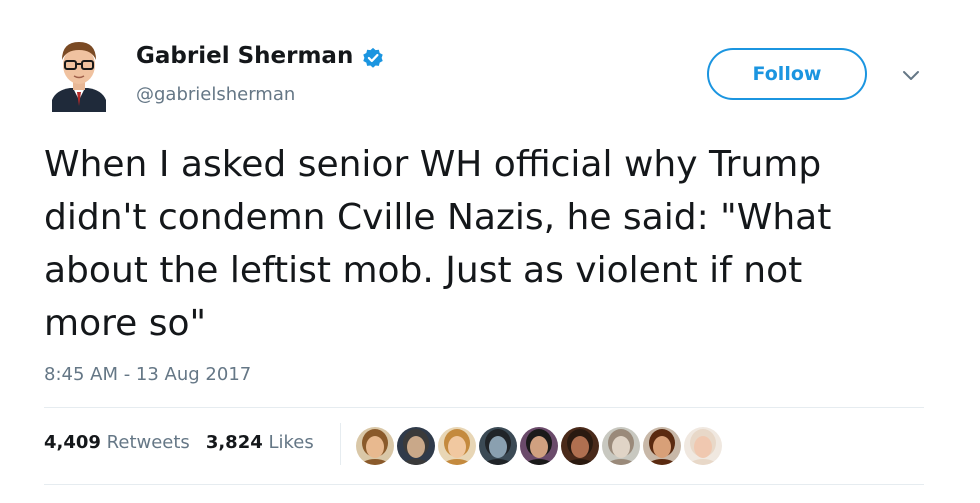 The height and width of the screenshot is (503, 980). I want to click on likes-count: 3,824, so click(234, 442).